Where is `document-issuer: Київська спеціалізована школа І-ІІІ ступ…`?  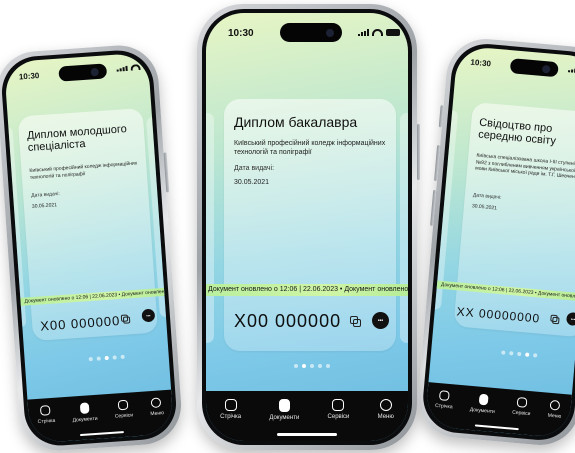
document-issuer: Київська спеціалізована школа І-ІІІ ступ… is located at coordinates (525, 166).